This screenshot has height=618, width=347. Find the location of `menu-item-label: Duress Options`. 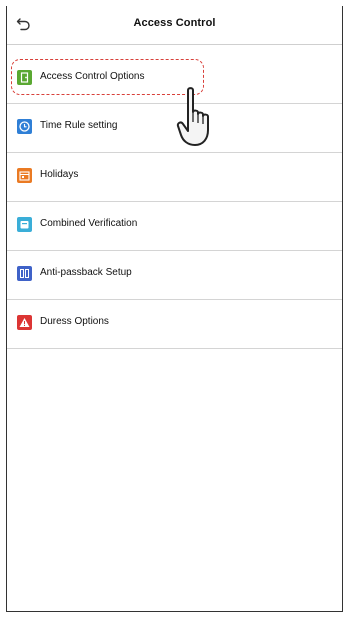

menu-item-label: Duress Options is located at coordinates (74, 321).